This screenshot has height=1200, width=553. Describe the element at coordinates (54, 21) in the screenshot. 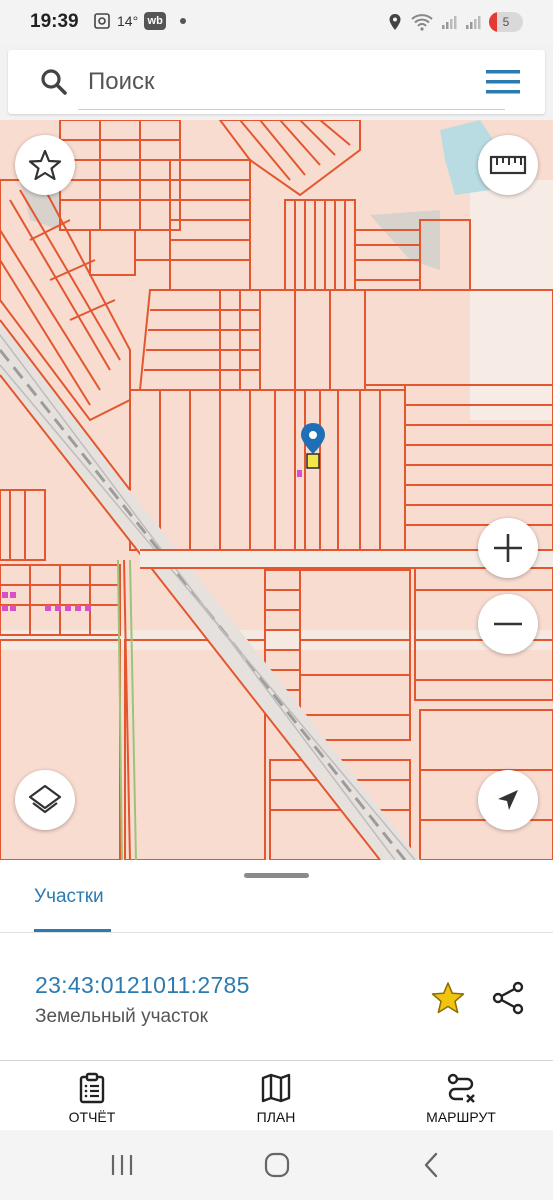

I see `status-time: 19:39` at that location.